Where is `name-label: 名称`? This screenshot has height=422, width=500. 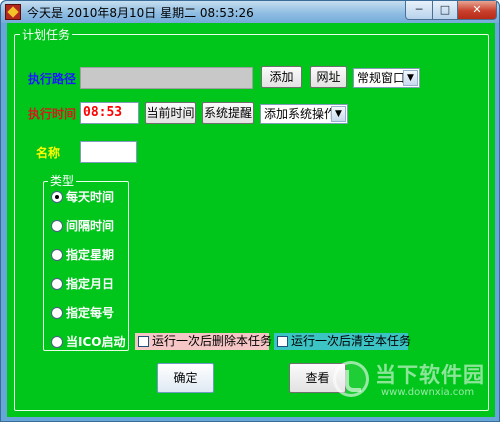
name-label: 名称 is located at coordinates (48, 153).